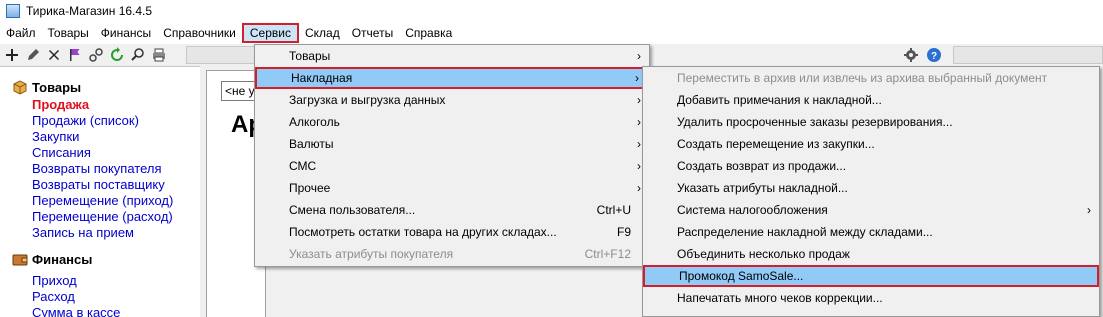  Describe the element at coordinates (68, 33) in the screenshot. I see `menu-goods: Товары` at that location.